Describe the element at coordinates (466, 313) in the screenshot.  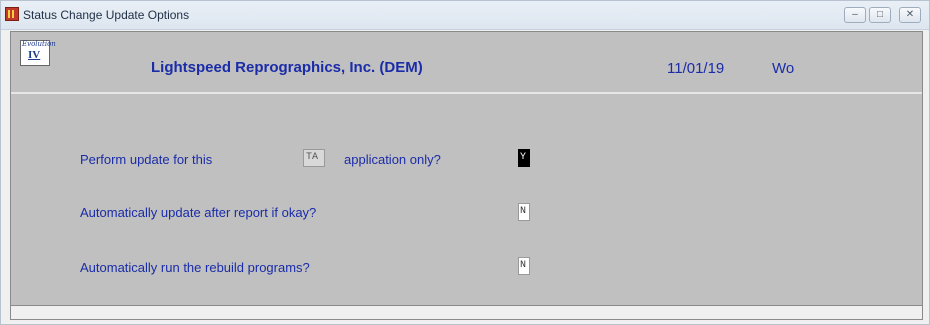
I see `status-strip` at that location.